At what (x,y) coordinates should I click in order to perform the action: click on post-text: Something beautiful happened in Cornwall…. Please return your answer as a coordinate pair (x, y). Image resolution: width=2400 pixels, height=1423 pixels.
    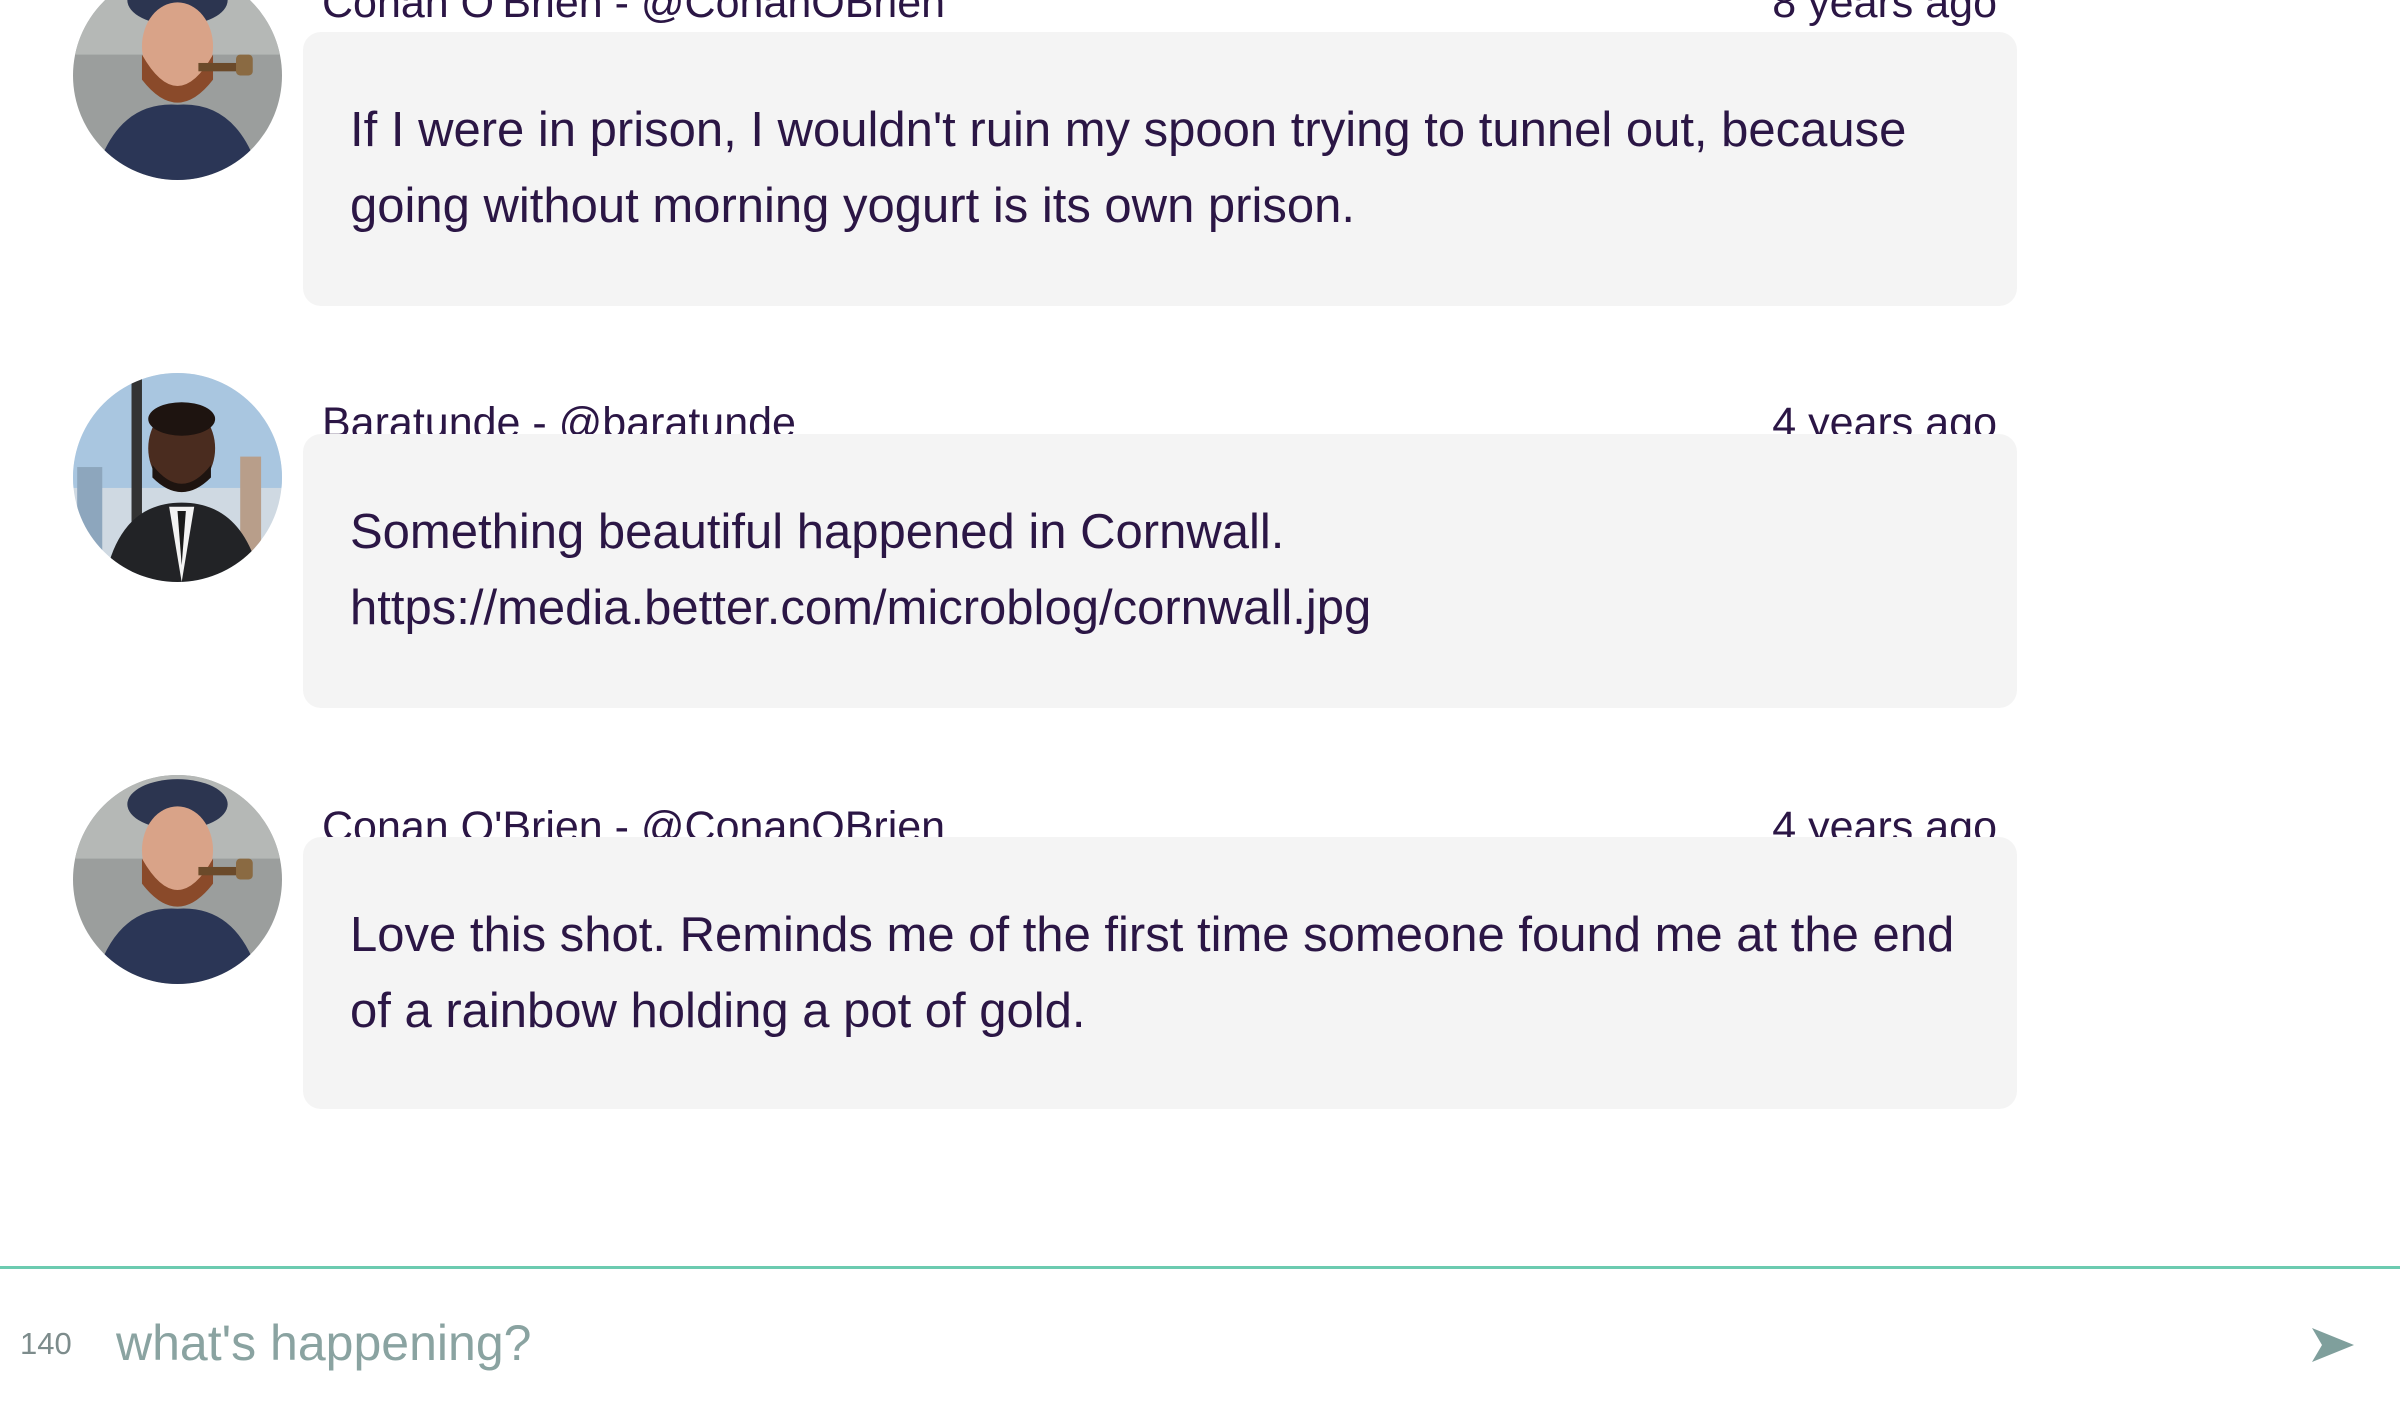
    Looking at the image, I should click on (861, 570).